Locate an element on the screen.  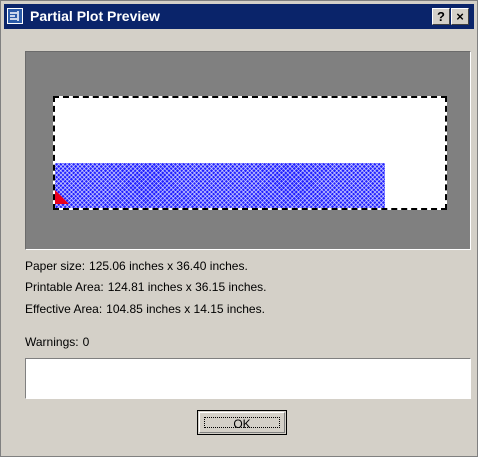
effective-area-region is located at coordinates (220, 185).